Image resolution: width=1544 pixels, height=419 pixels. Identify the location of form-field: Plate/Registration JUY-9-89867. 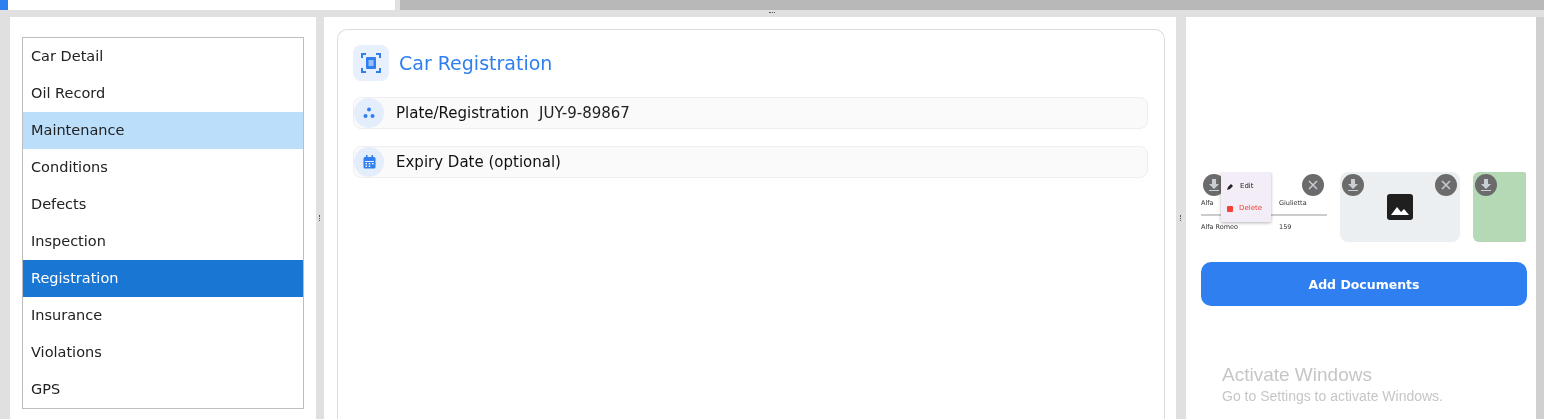
(750, 113).